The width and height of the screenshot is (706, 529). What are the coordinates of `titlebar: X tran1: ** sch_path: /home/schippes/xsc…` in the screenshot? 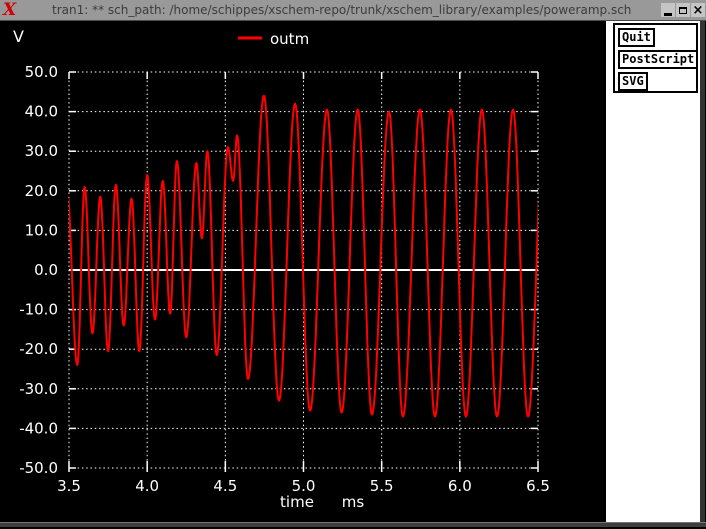 It's located at (353, 10).